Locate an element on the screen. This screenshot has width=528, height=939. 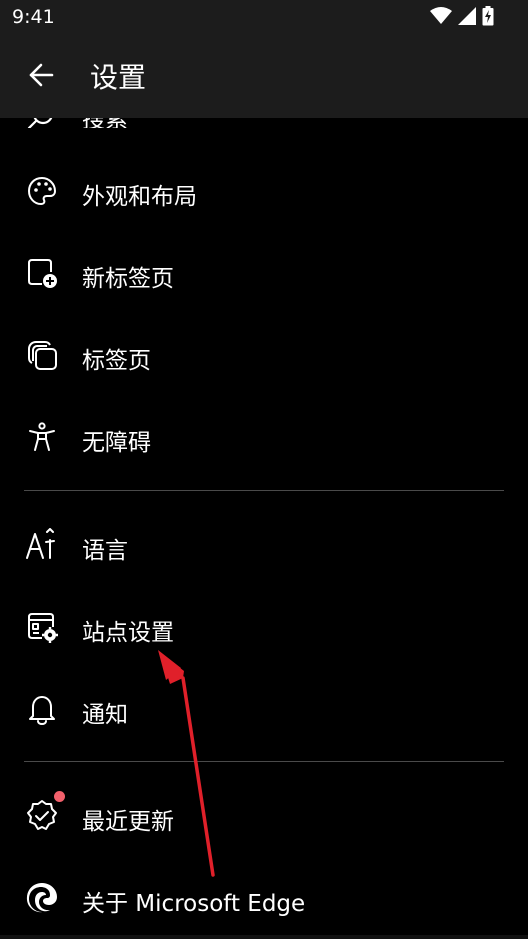
battery-charging-icon is located at coordinates (488, 18).